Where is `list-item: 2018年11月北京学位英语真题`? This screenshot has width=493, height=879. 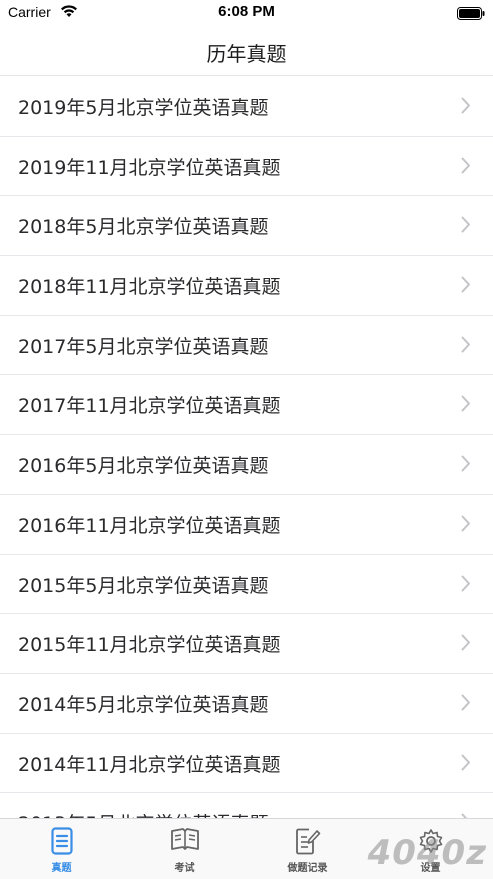
list-item: 2018年11月北京学位英语真题 is located at coordinates (246, 286).